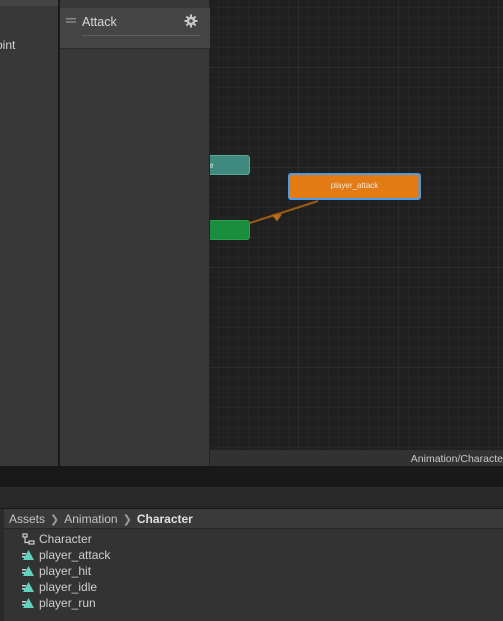  Describe the element at coordinates (29, 3) in the screenshot. I see `left-panel-header` at that location.